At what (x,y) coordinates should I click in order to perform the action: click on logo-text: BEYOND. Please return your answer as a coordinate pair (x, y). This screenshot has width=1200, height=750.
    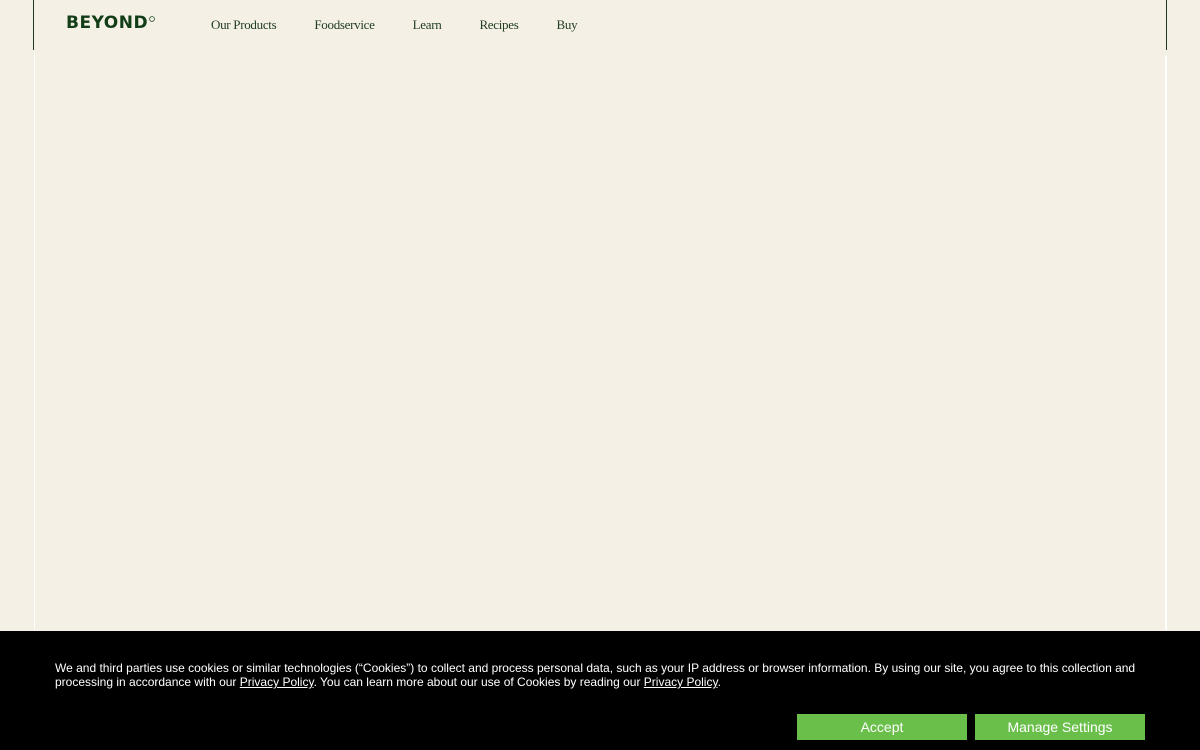
    Looking at the image, I should click on (107, 23).